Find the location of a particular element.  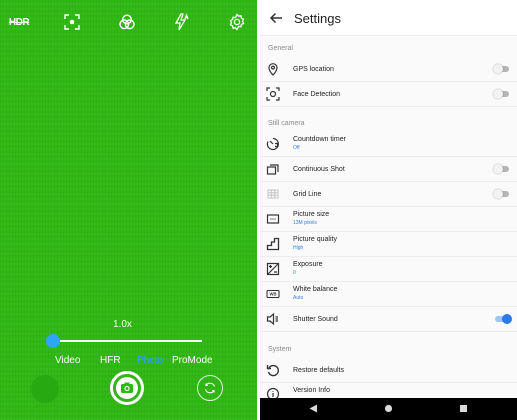

shutter-button is located at coordinates (127, 388).